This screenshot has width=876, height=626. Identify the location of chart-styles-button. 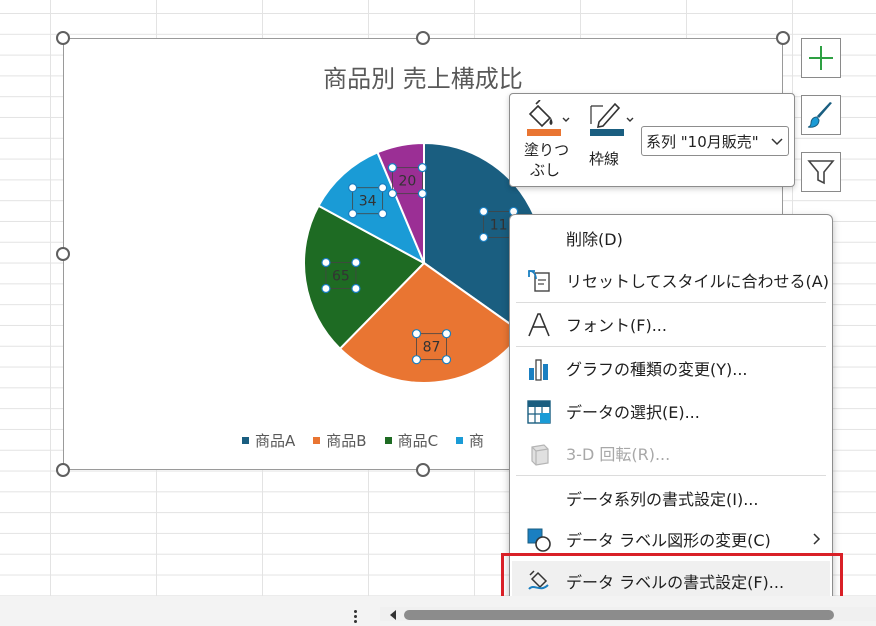
(821, 115).